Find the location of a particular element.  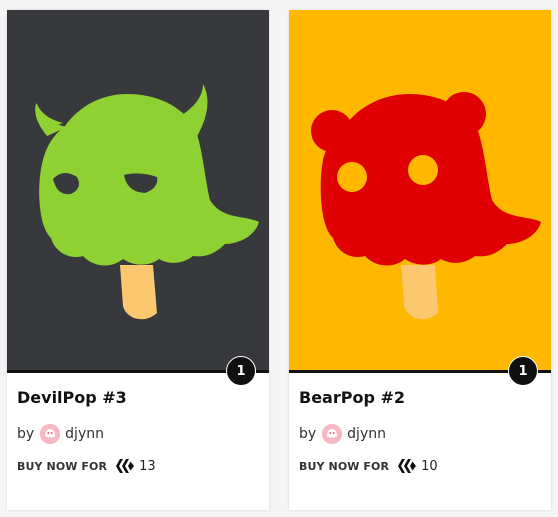

buy-now-row: BUY NOW FOR 10 is located at coordinates (368, 466).